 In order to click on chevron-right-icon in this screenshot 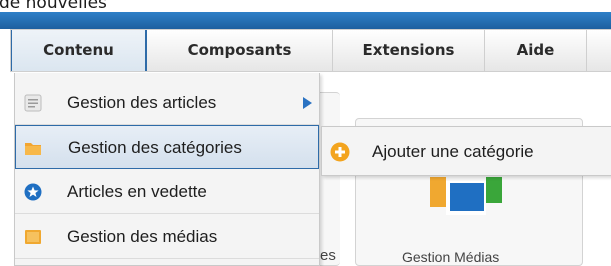, I will do `click(307, 103)`.